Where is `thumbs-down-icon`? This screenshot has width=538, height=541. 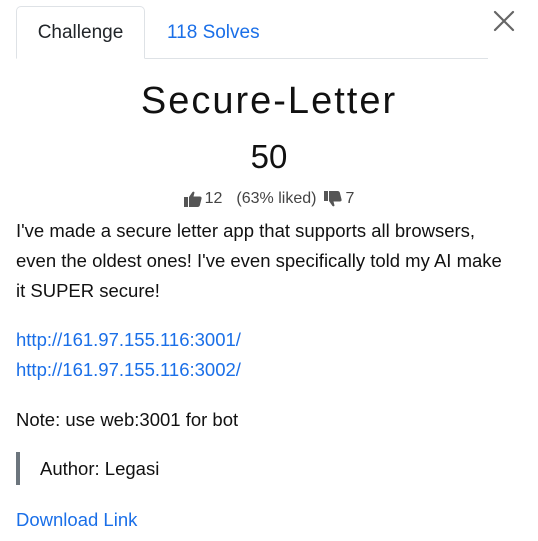 thumbs-down-icon is located at coordinates (333, 199).